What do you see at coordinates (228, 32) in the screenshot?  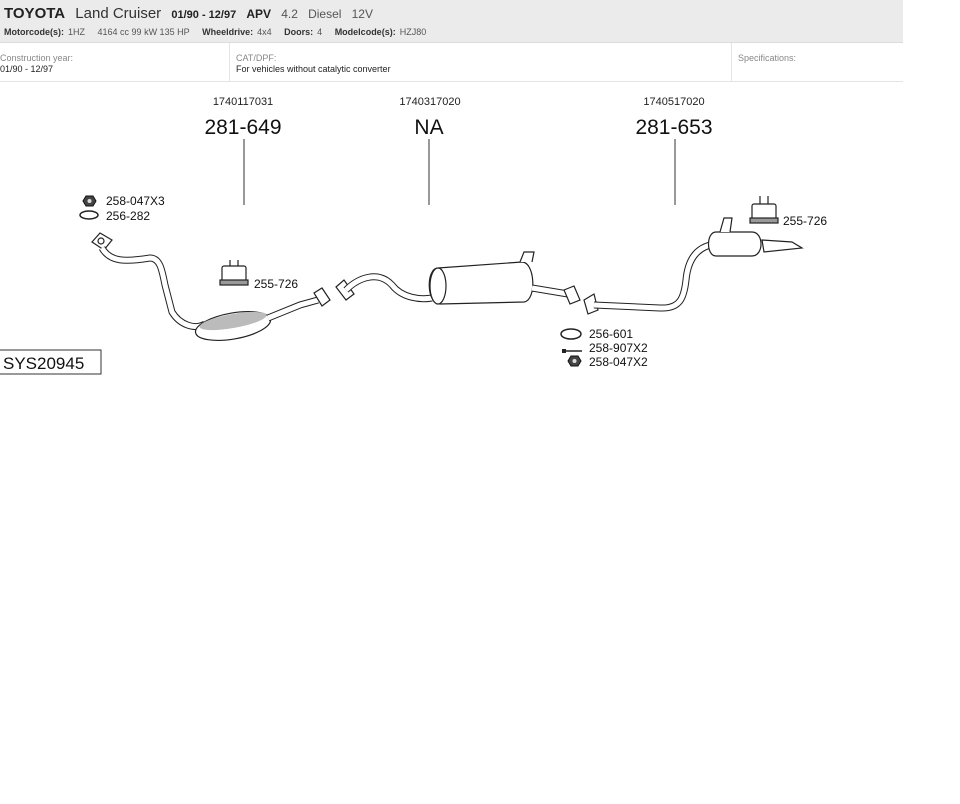 I see `wheeldrive-key: Wheeldrive:` at bounding box center [228, 32].